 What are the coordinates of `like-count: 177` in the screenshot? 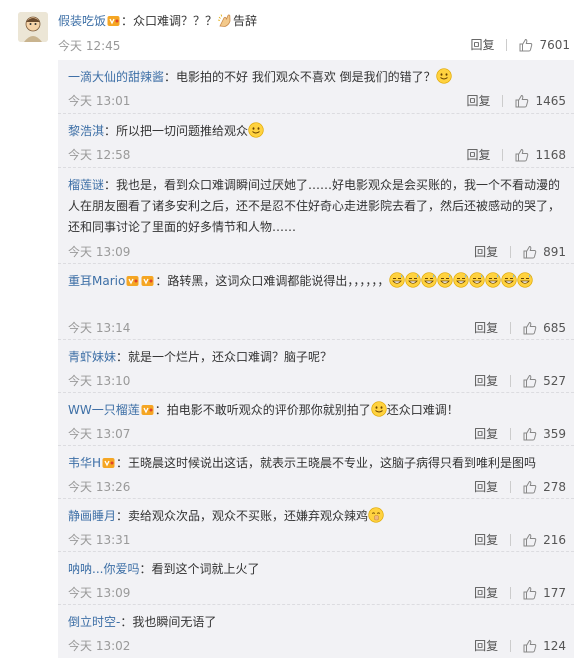 It's located at (554, 592).